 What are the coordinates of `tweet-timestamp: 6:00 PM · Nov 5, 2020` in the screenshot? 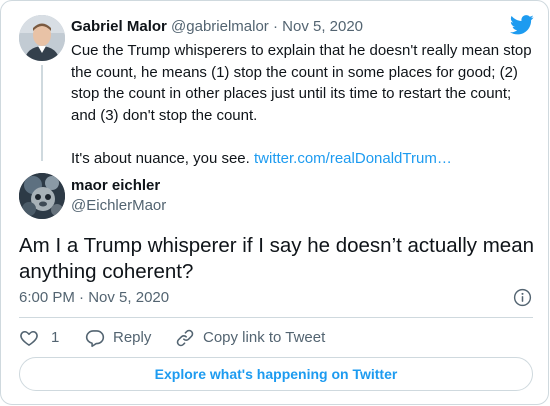 It's located at (94, 298).